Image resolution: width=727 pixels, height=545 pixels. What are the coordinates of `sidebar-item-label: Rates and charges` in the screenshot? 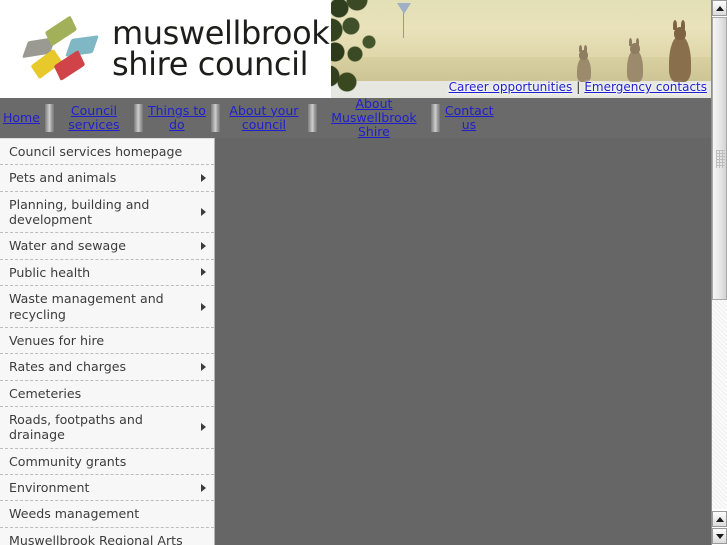 It's located at (68, 367).